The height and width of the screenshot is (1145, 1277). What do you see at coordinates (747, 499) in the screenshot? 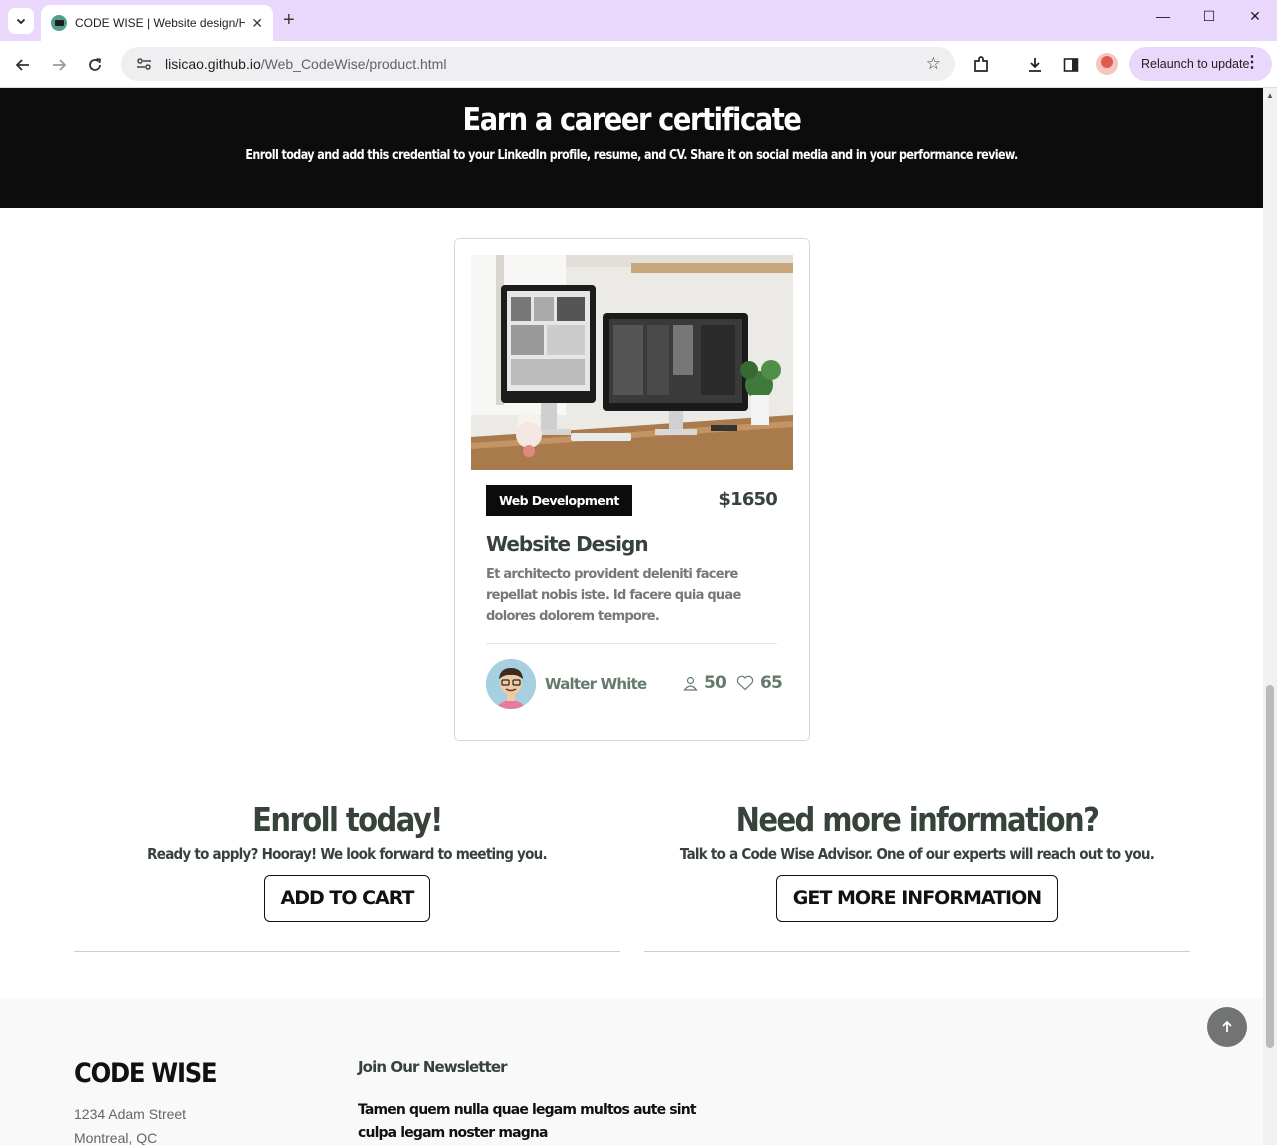
I see `course-price: $1650` at bounding box center [747, 499].